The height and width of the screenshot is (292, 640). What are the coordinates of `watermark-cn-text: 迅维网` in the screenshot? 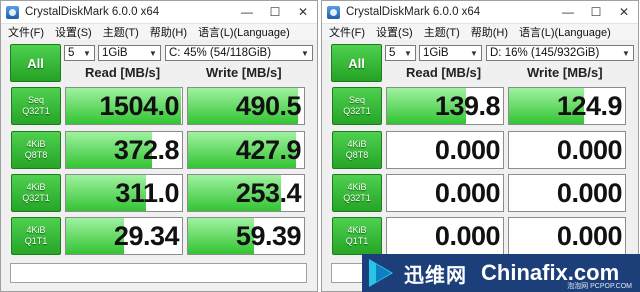 It's located at (435, 275).